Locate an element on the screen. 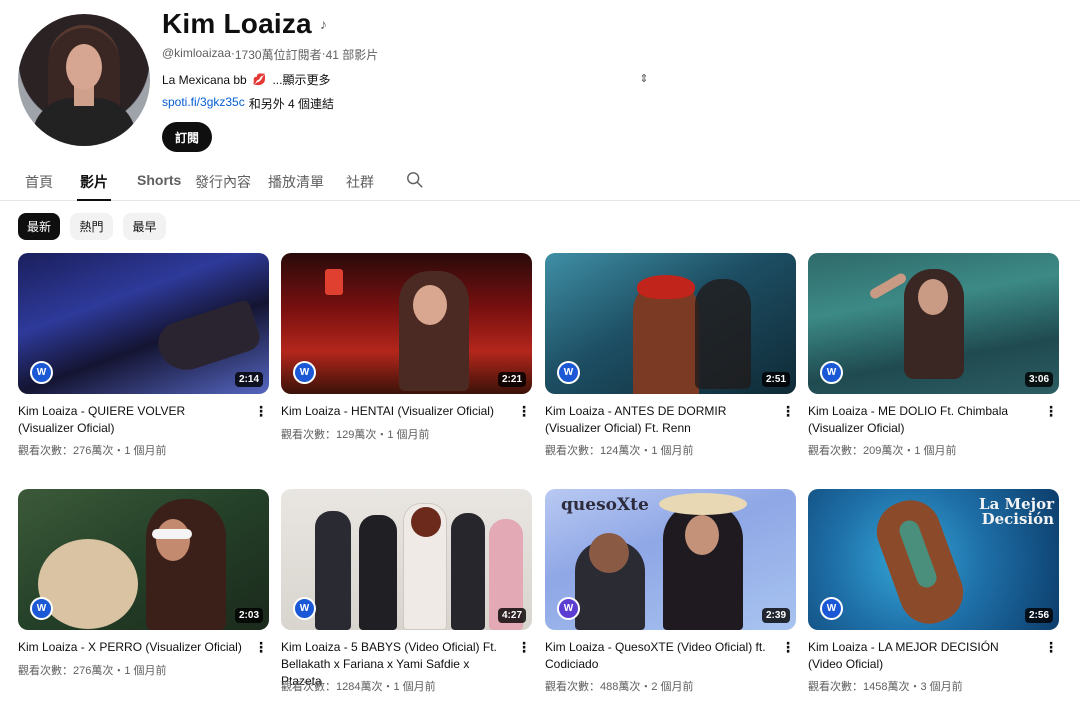 This screenshot has width=1080, height=706. tab-shorts: Shorts is located at coordinates (159, 186).